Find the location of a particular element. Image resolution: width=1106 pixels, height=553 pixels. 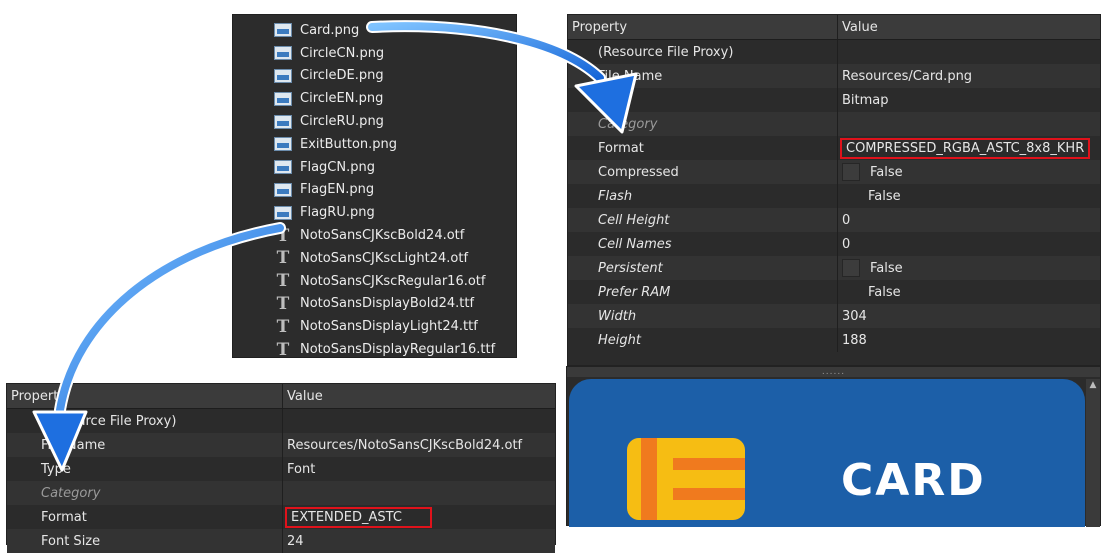

property-row-width: Width 304 is located at coordinates (834, 316).